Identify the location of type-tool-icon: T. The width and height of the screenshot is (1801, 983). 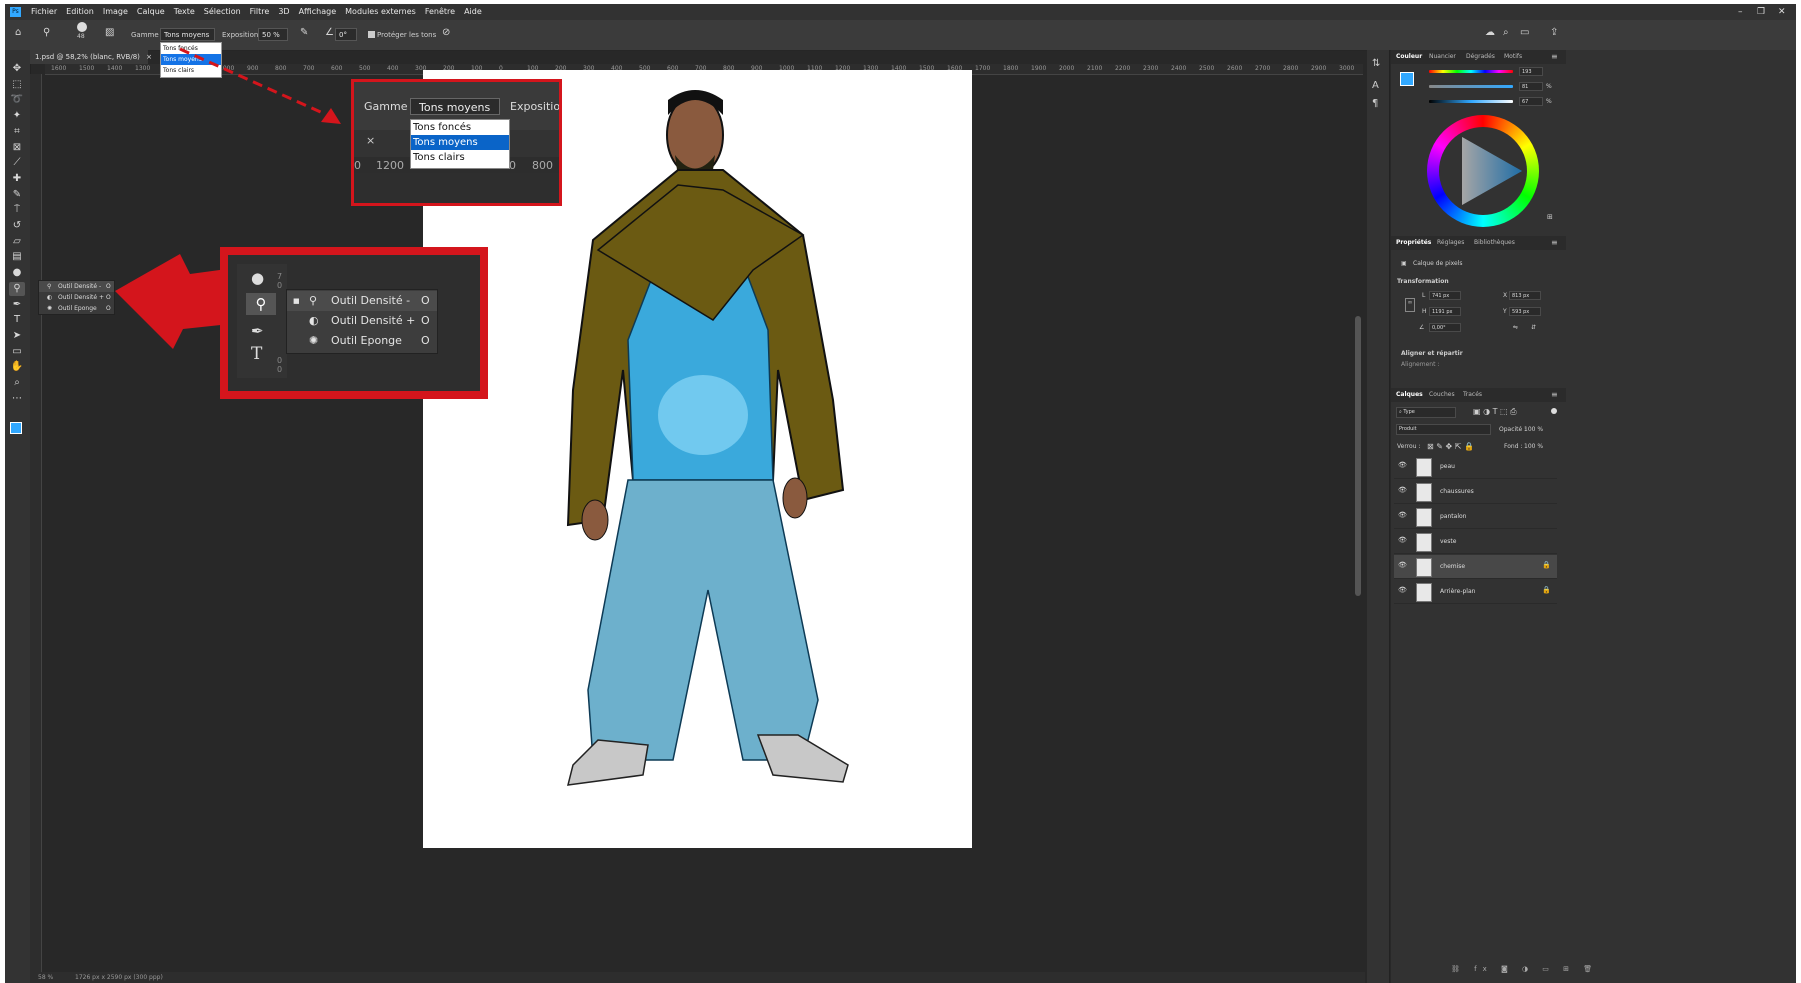
(256, 354).